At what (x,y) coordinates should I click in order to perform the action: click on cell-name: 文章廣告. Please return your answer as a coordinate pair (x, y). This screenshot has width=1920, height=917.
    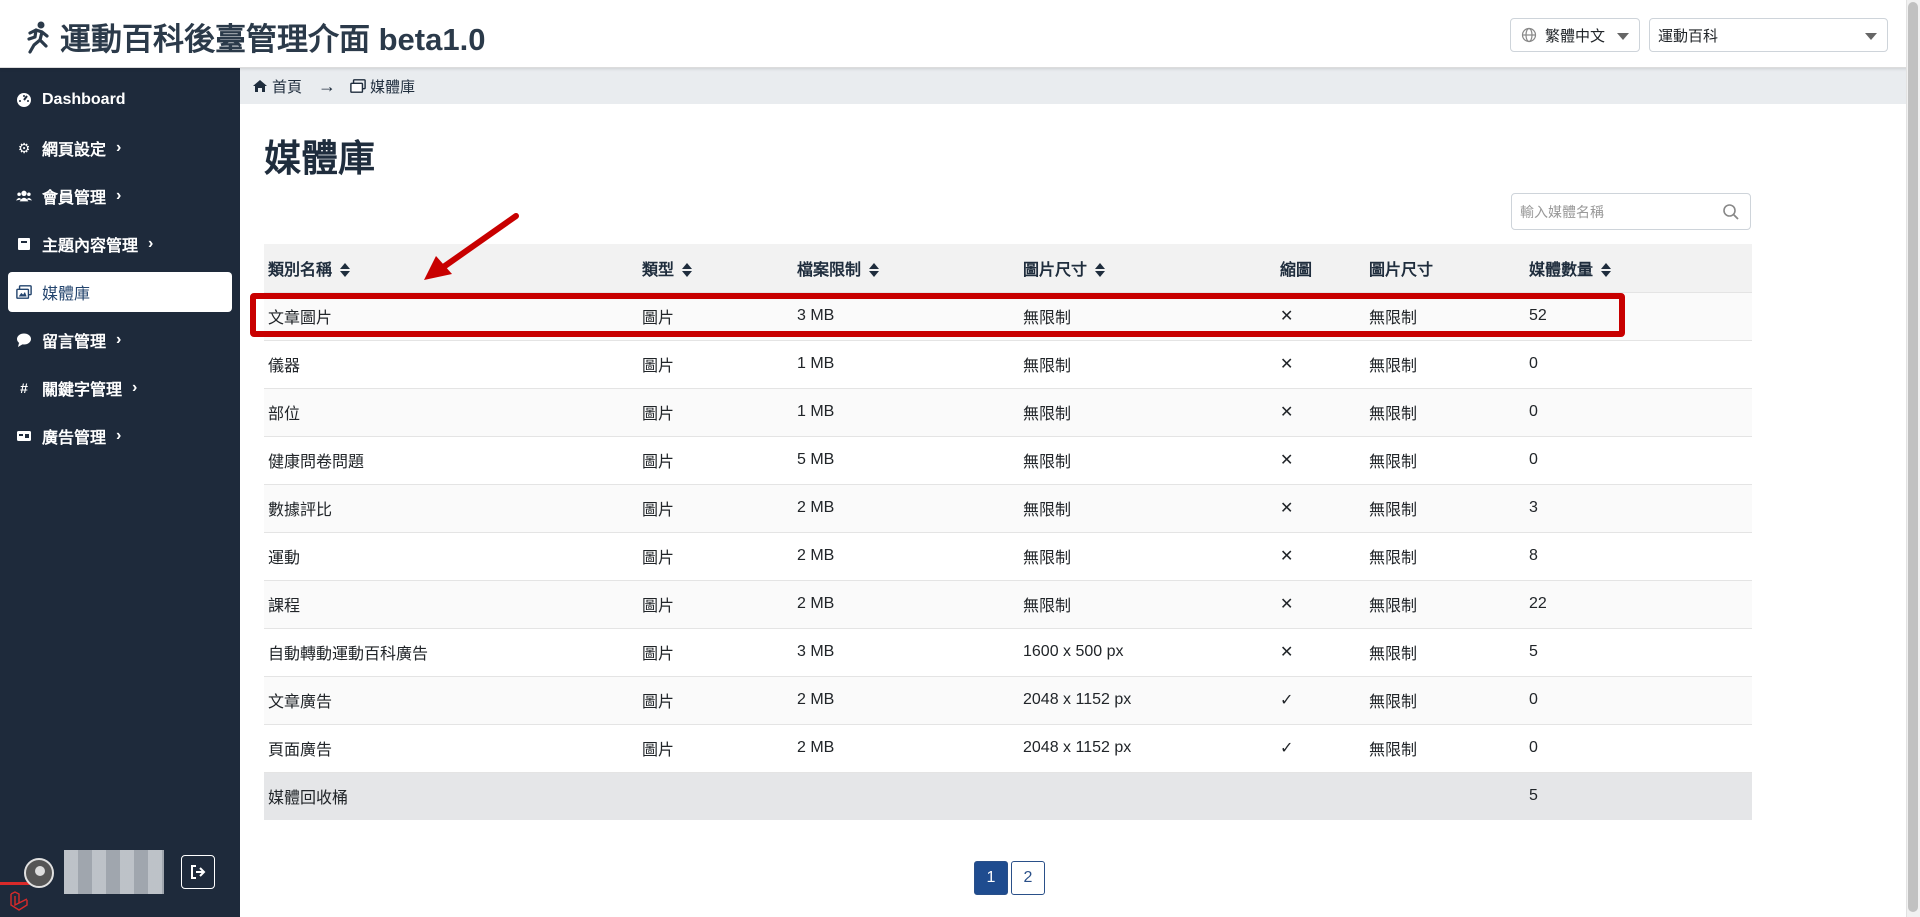
    Looking at the image, I should click on (451, 699).